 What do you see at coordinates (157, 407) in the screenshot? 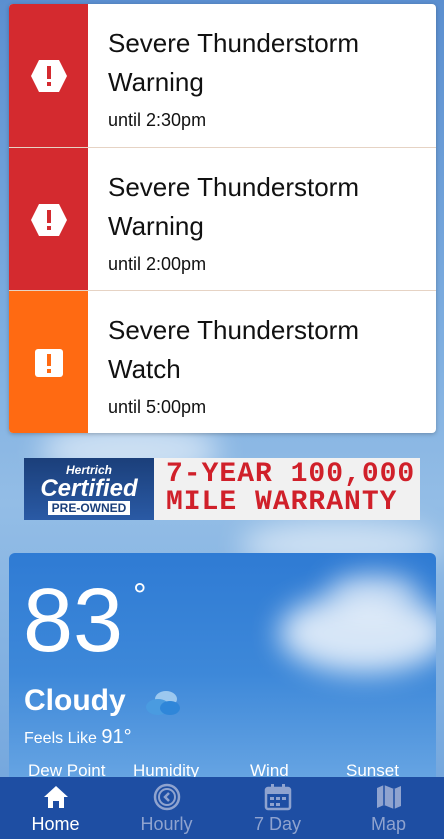
I see `alert-until: until 5:00pm` at bounding box center [157, 407].